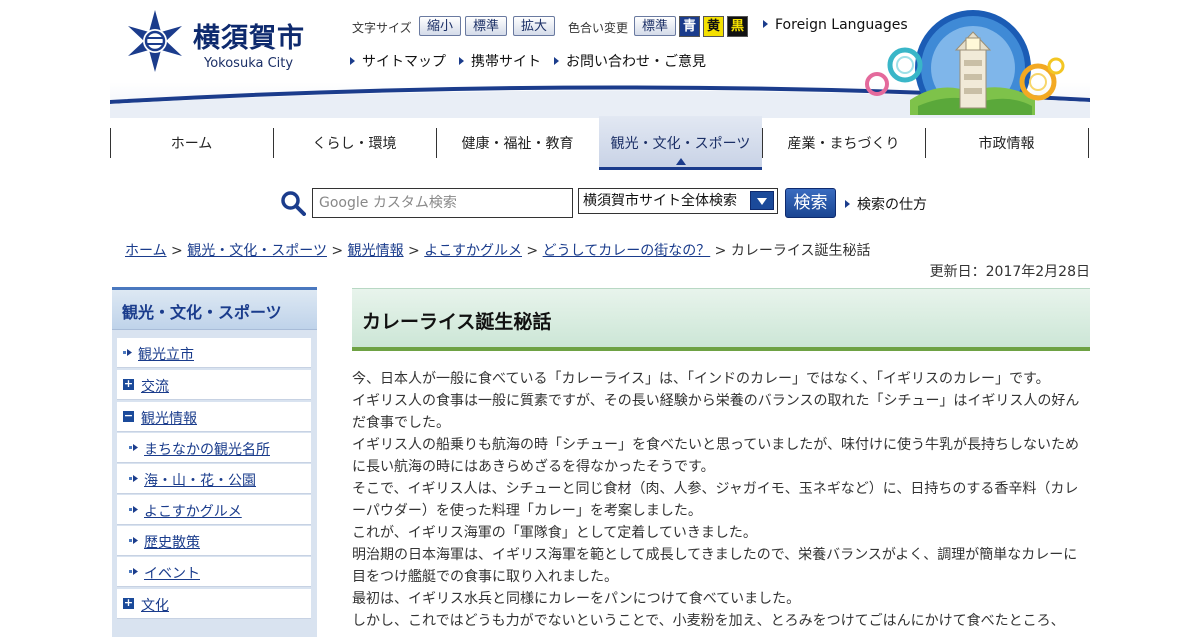  Describe the element at coordinates (155, 386) in the screenshot. I see `sidebar-item-label: 交流` at that location.